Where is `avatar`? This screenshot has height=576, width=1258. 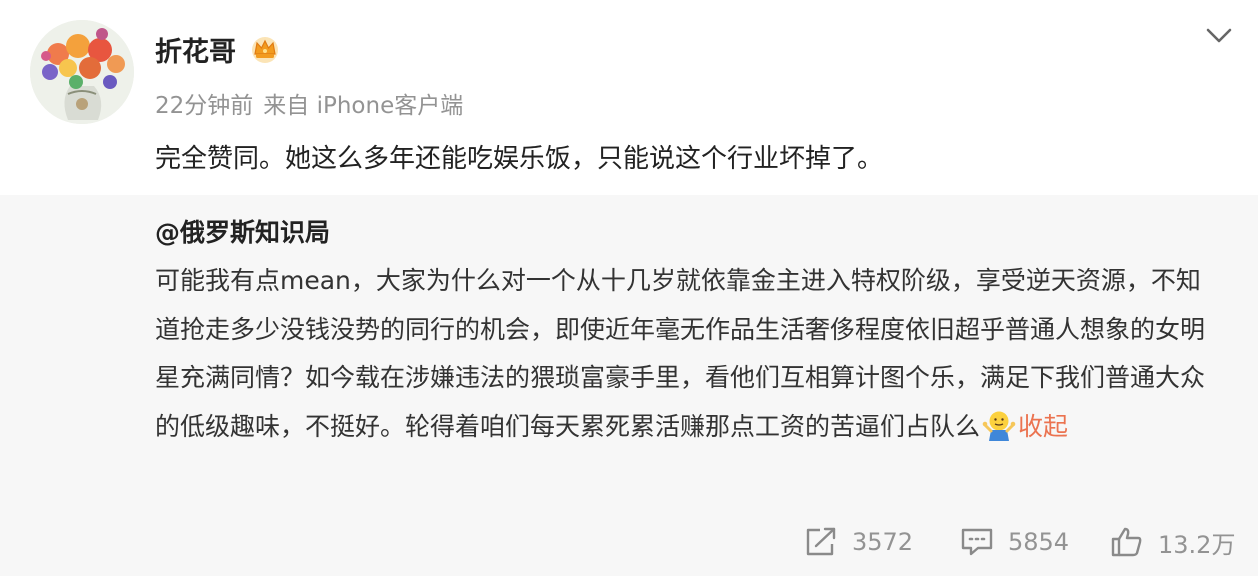
avatar is located at coordinates (82, 72).